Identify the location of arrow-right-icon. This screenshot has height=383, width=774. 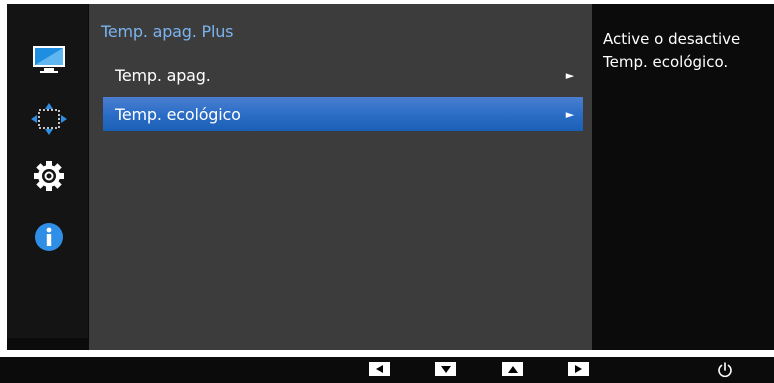
(578, 369).